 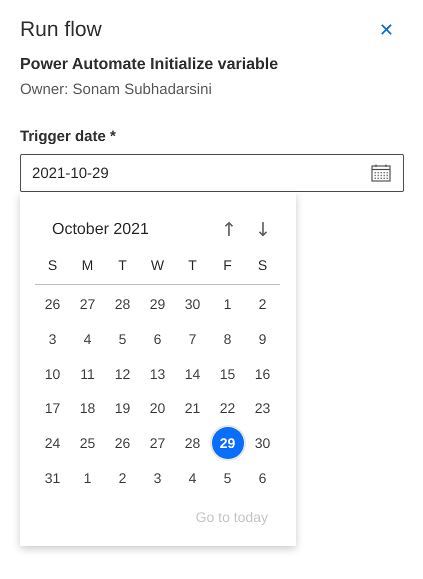 What do you see at coordinates (88, 374) in the screenshot?
I see `calendar-day: 11` at bounding box center [88, 374].